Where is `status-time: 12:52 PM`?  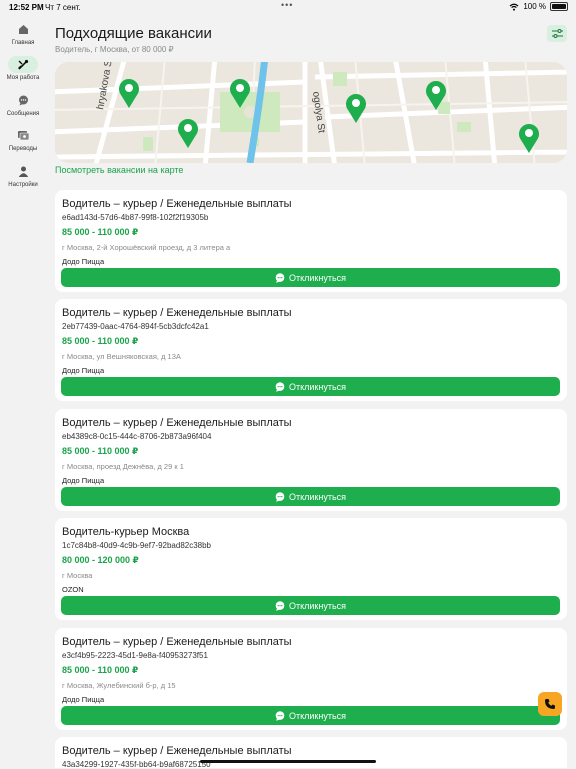
status-time: 12:52 PM is located at coordinates (26, 7).